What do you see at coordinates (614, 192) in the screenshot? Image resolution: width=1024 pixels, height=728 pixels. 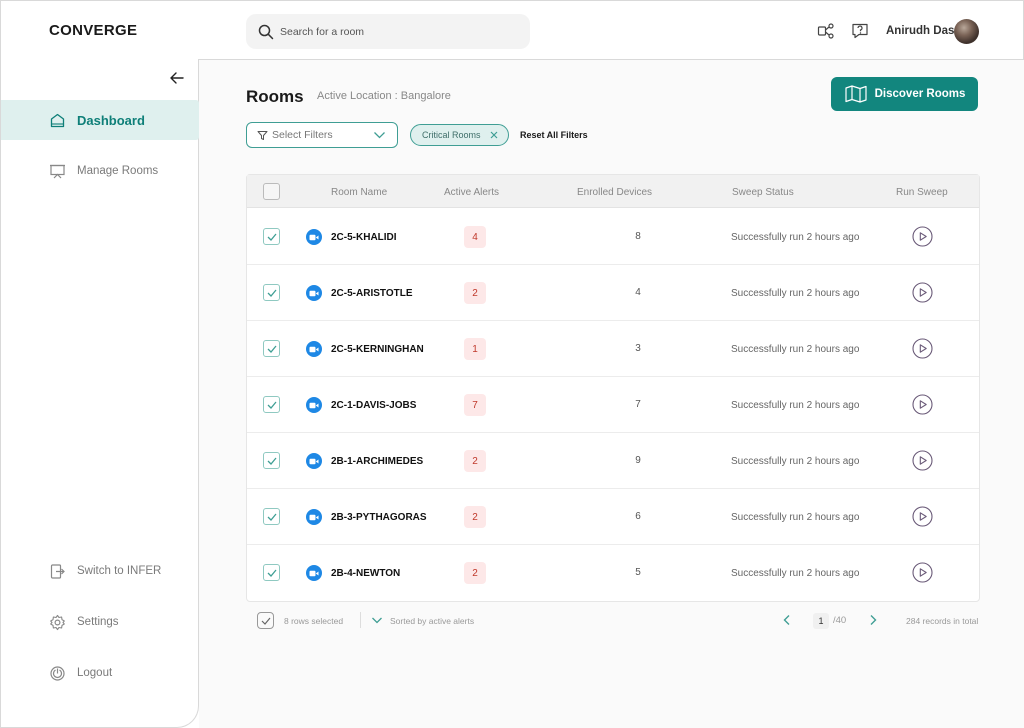 I see `column-header-enrolled-devices: Enrolled Devices` at bounding box center [614, 192].